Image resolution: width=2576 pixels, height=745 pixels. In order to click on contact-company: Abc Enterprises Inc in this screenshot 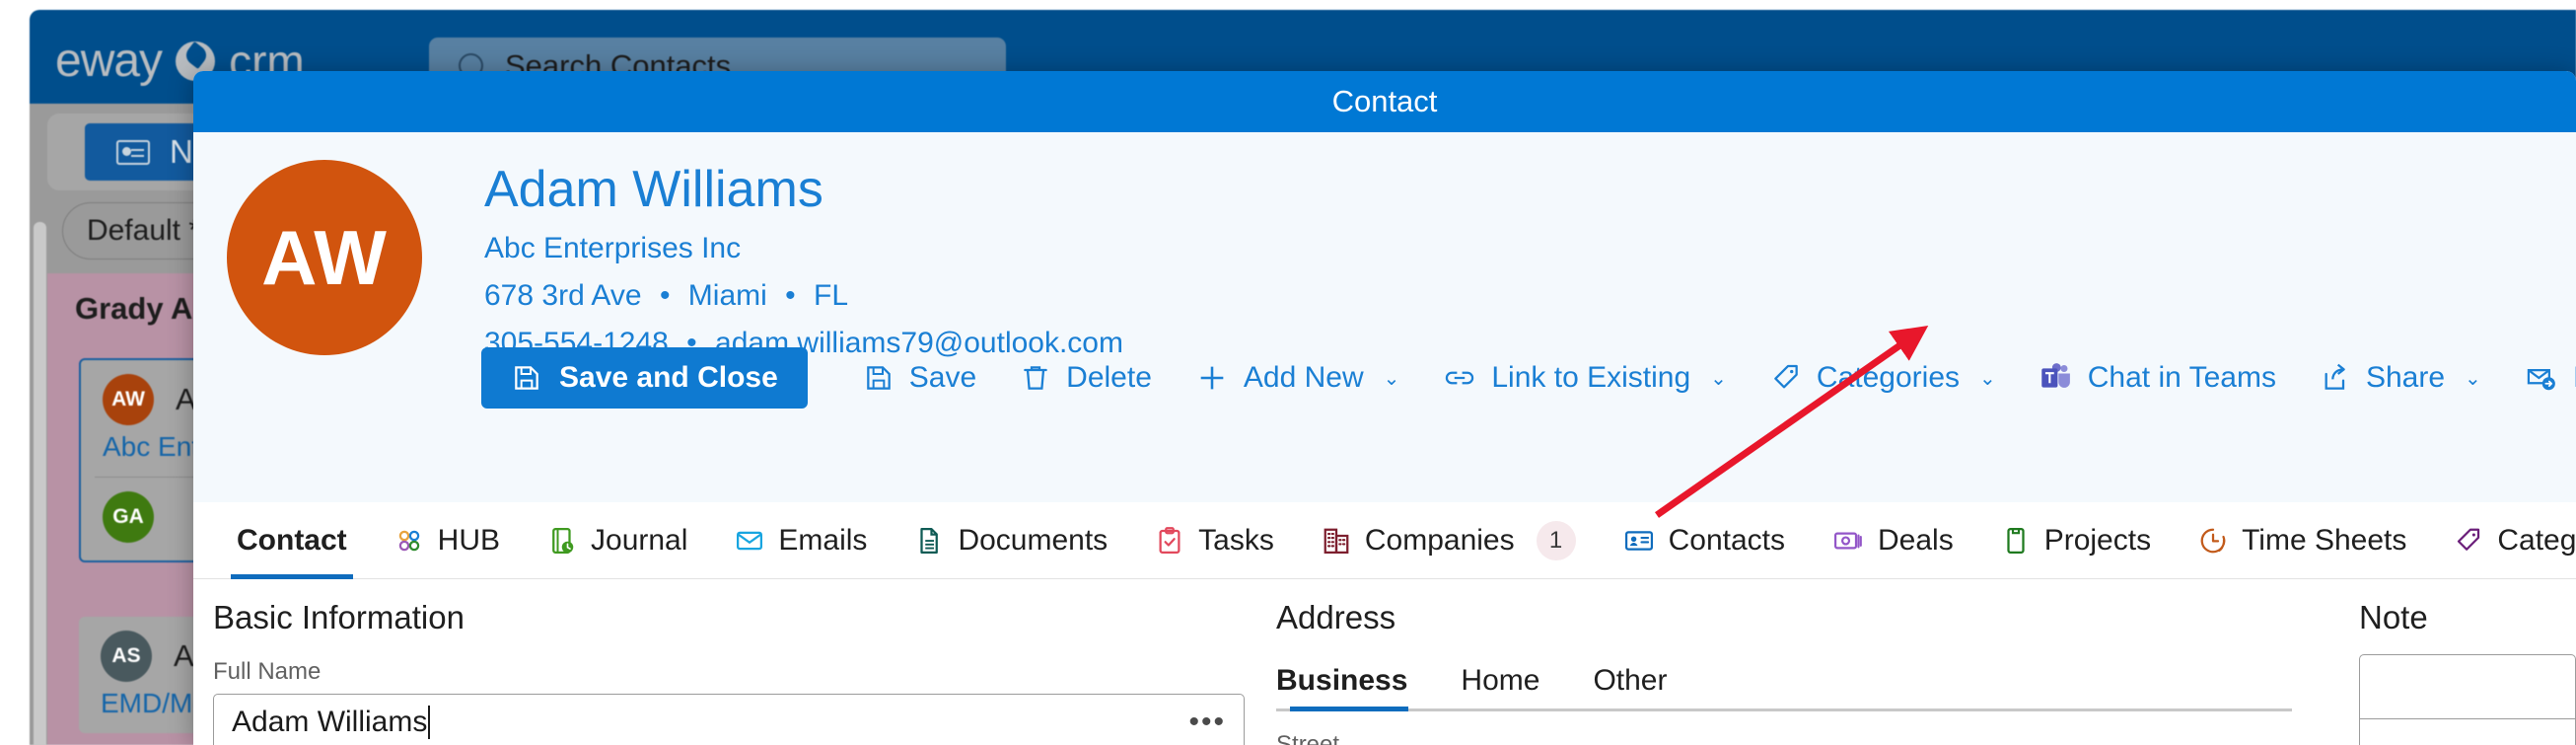, I will do `click(804, 248)`.